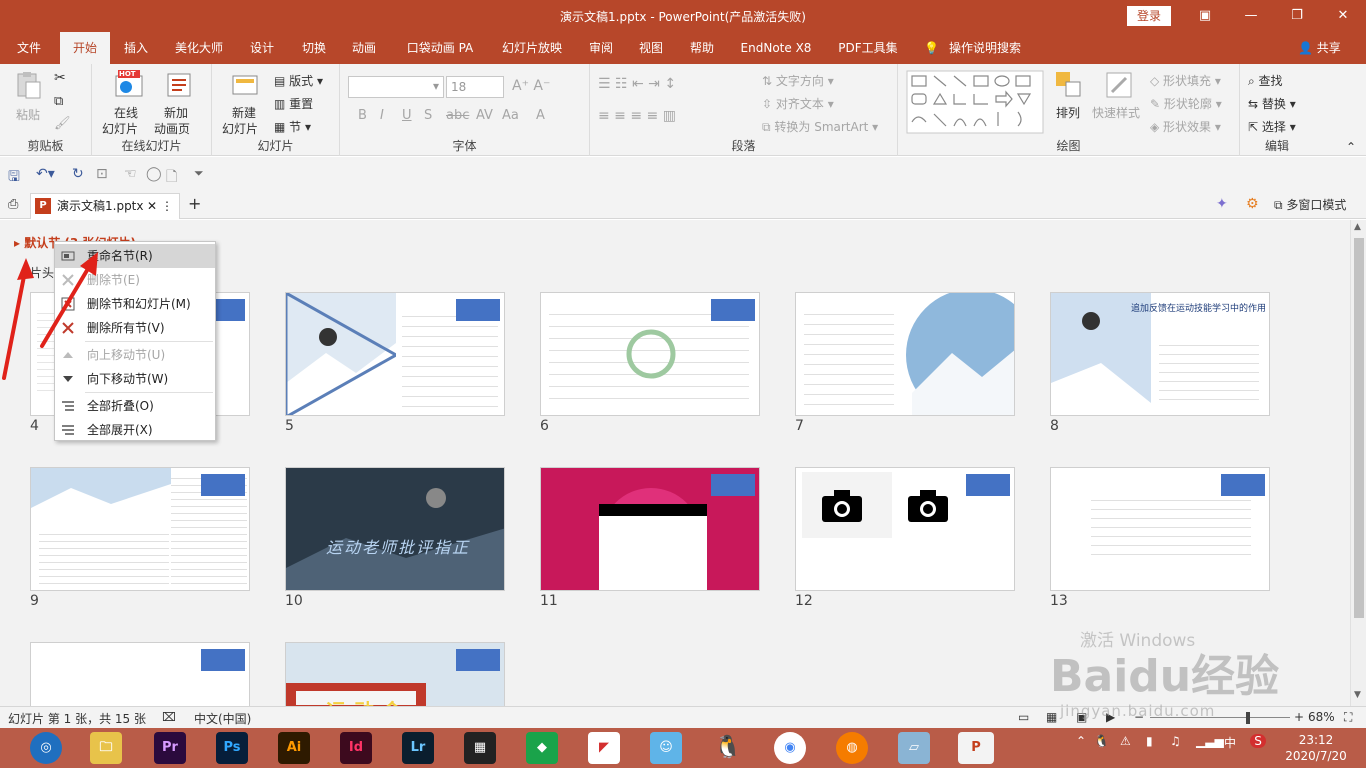 The image size is (1366, 768). Describe the element at coordinates (135, 256) in the screenshot. I see `rename-section-item: 重命名节(R)` at that location.